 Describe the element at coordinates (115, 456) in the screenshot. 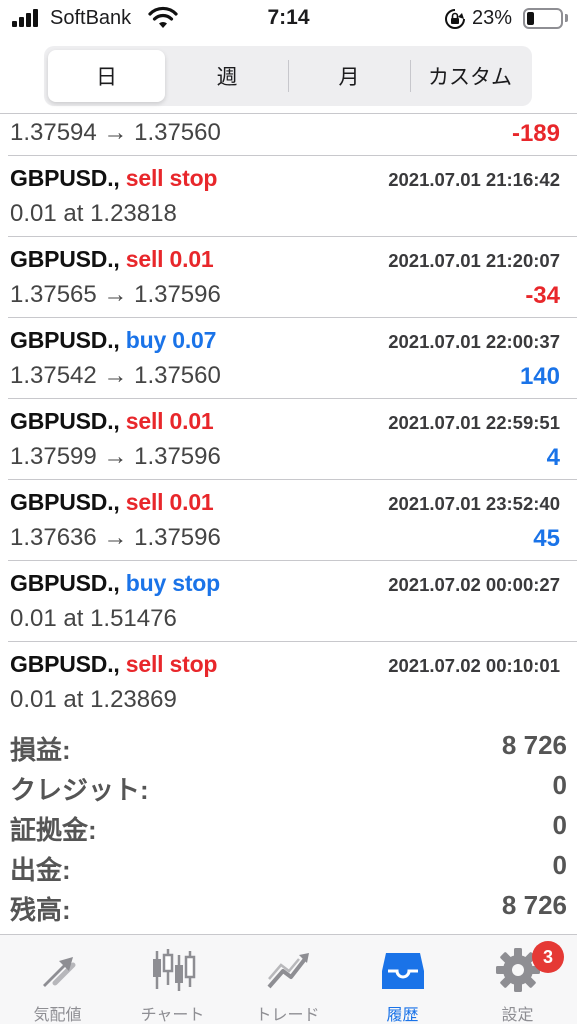

I see `trade-prices: 1.37599 → 1.37596` at that location.